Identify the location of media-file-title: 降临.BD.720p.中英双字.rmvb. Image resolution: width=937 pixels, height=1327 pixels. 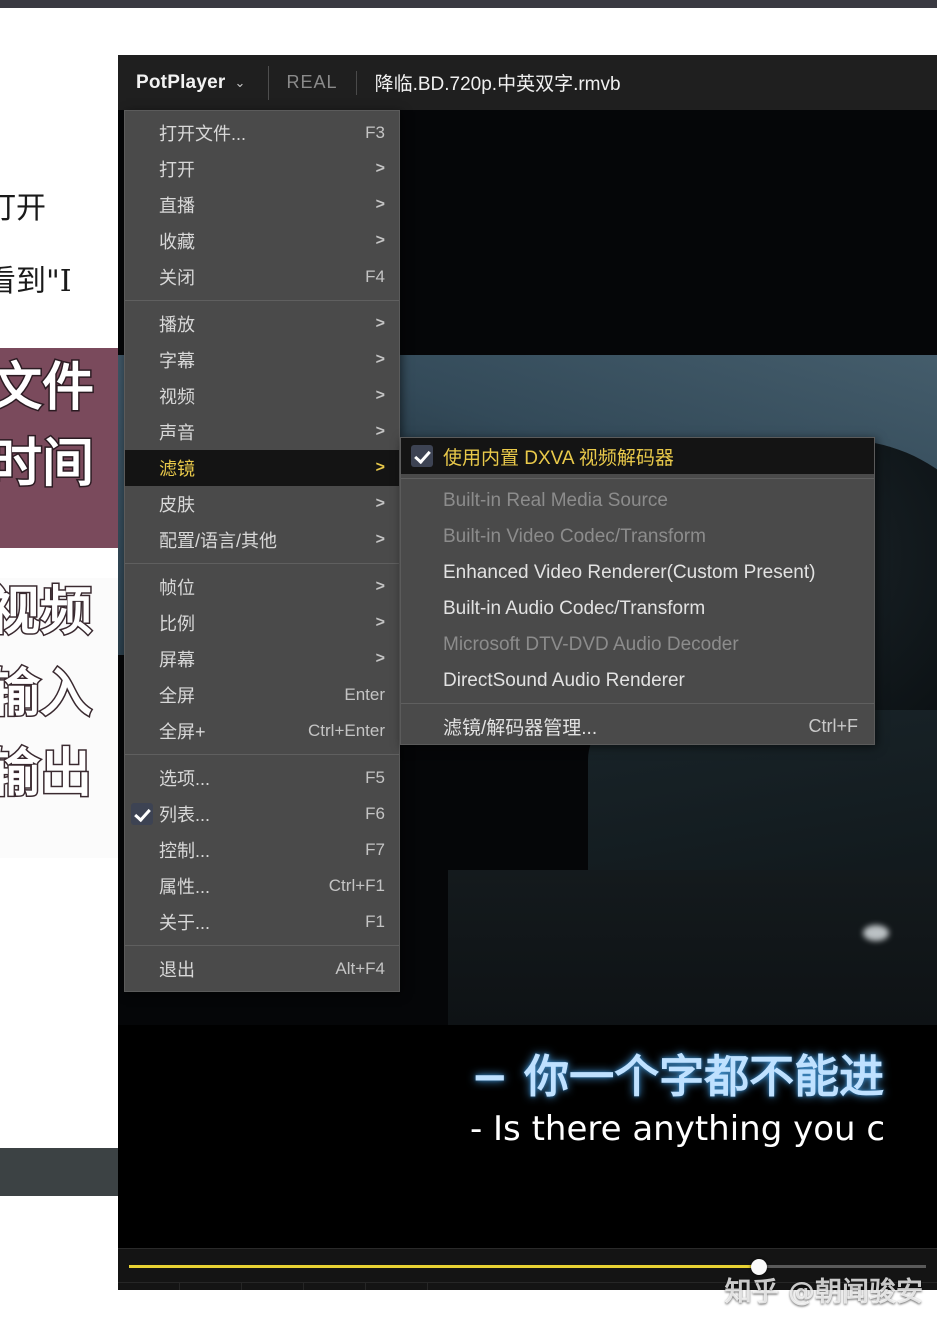
(497, 84).